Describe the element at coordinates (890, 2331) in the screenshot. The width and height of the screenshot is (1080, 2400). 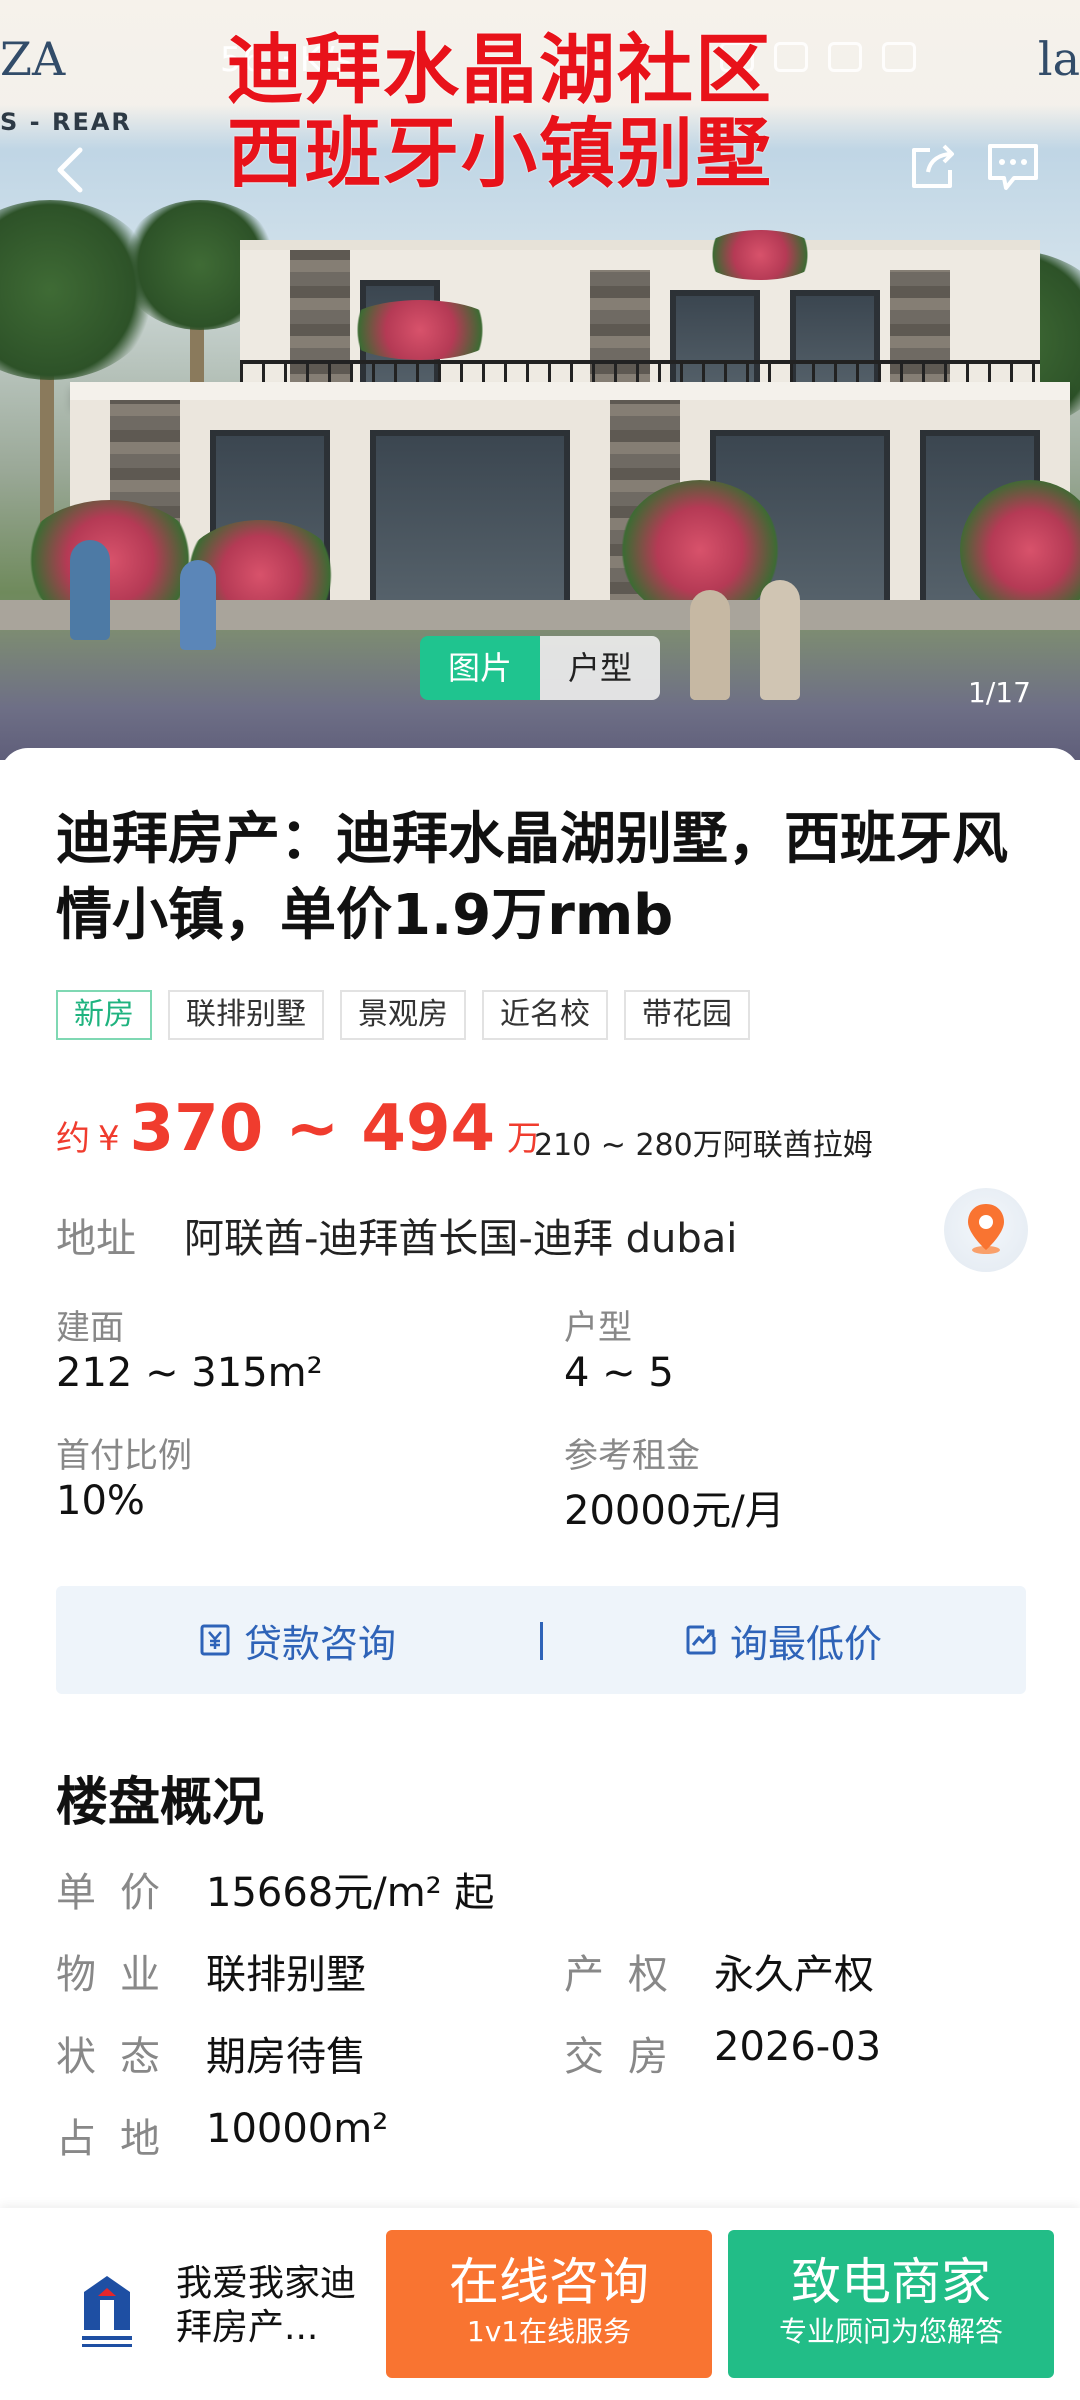
I see `call-merchant-sub: 专业顾问为您解答` at that location.